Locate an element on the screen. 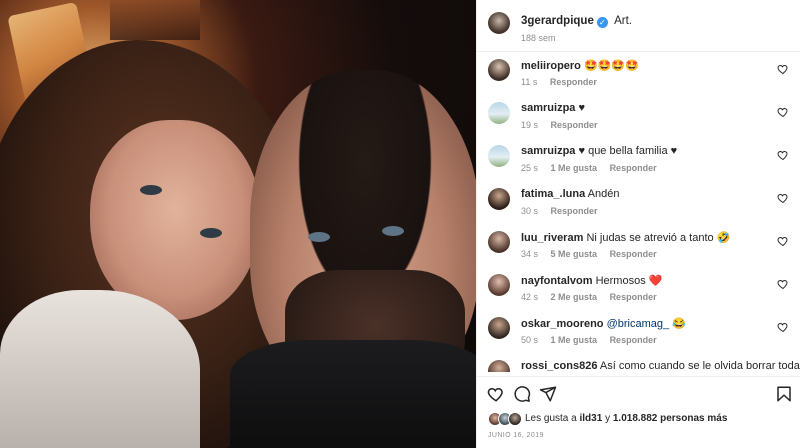  heart-icon is located at coordinates (496, 394).